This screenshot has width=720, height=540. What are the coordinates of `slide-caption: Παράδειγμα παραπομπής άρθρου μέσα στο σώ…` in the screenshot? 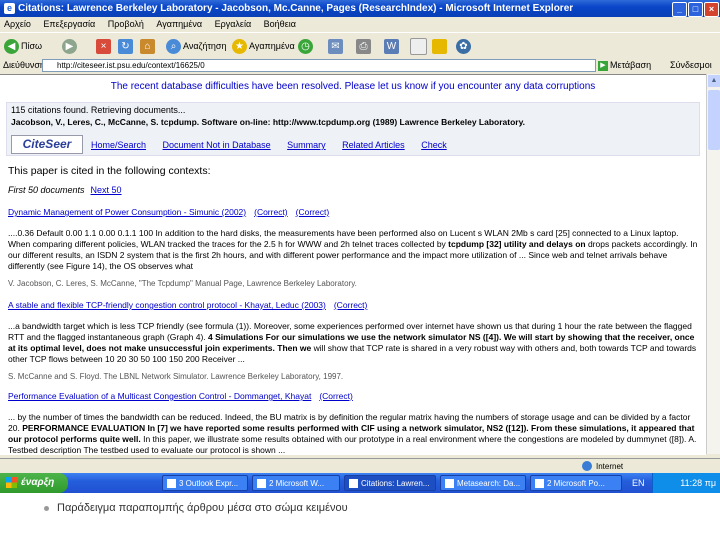 It's located at (196, 508).